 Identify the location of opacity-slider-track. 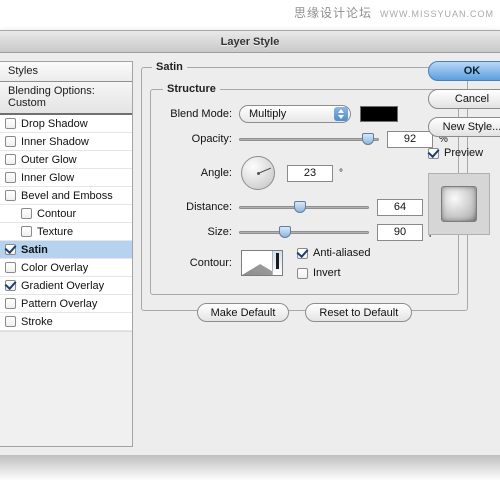
(309, 139).